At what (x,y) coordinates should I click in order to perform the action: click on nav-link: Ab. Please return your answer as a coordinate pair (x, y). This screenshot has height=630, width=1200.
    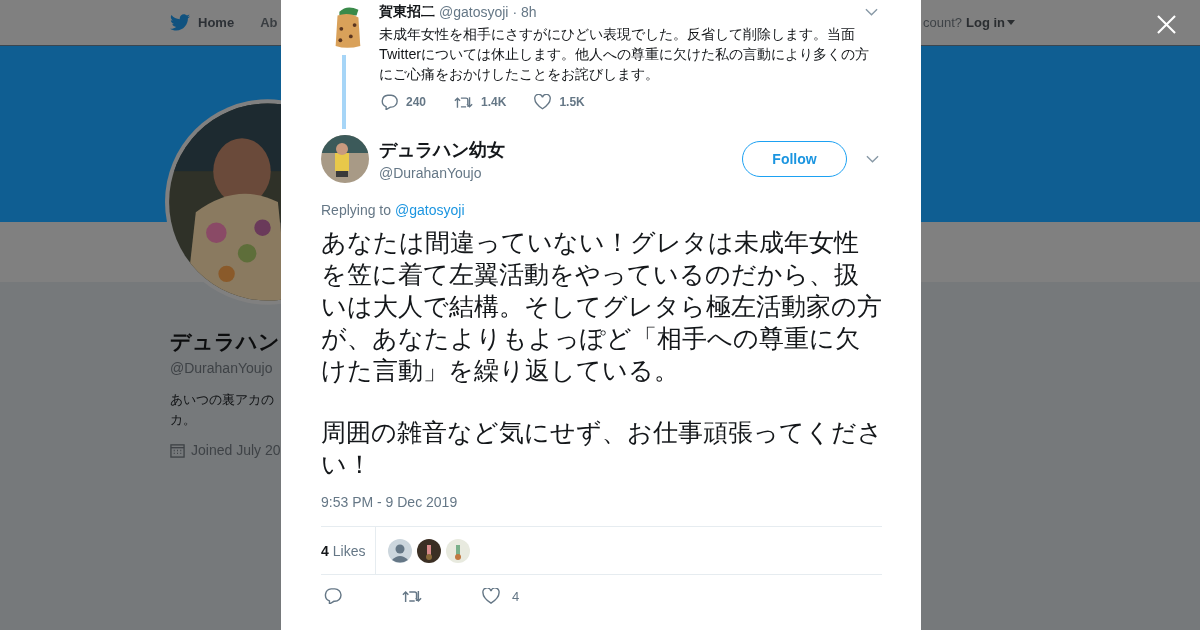
    Looking at the image, I should click on (269, 22).